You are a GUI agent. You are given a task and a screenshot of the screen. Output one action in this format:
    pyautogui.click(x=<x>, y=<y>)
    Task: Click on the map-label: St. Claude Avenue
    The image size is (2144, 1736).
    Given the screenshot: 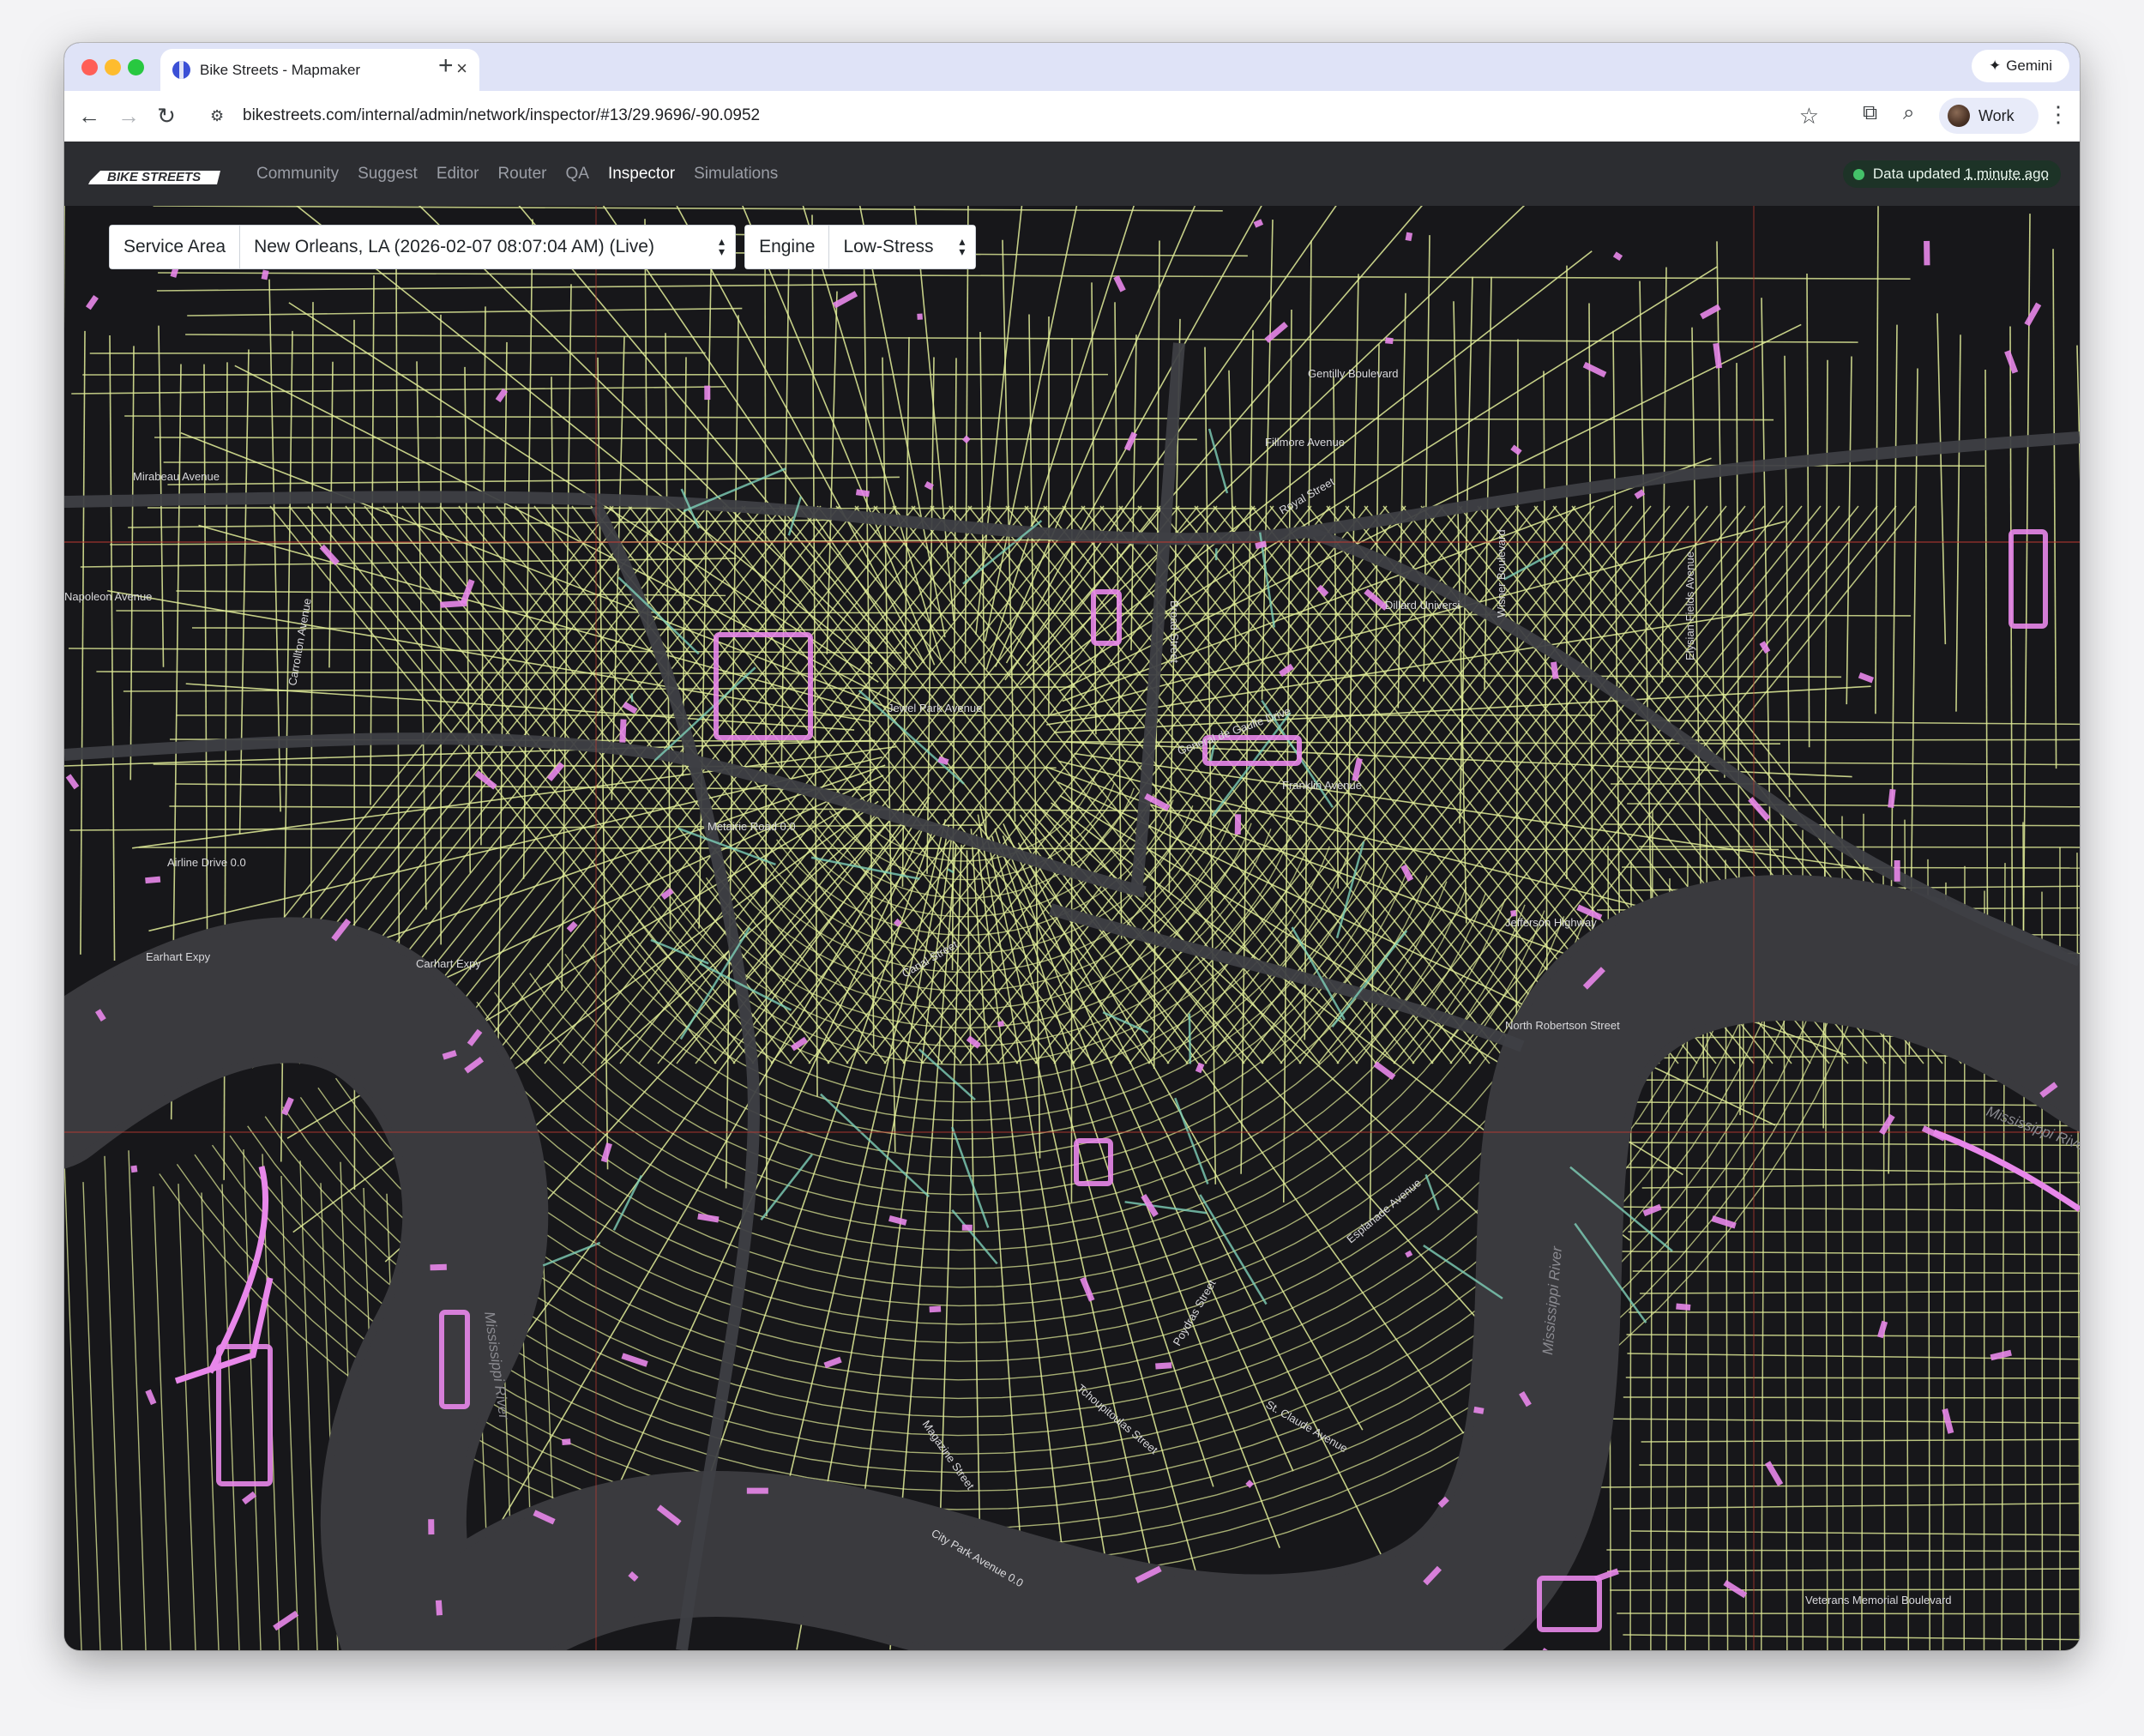 What is the action you would take?
    pyautogui.click(x=1307, y=1427)
    